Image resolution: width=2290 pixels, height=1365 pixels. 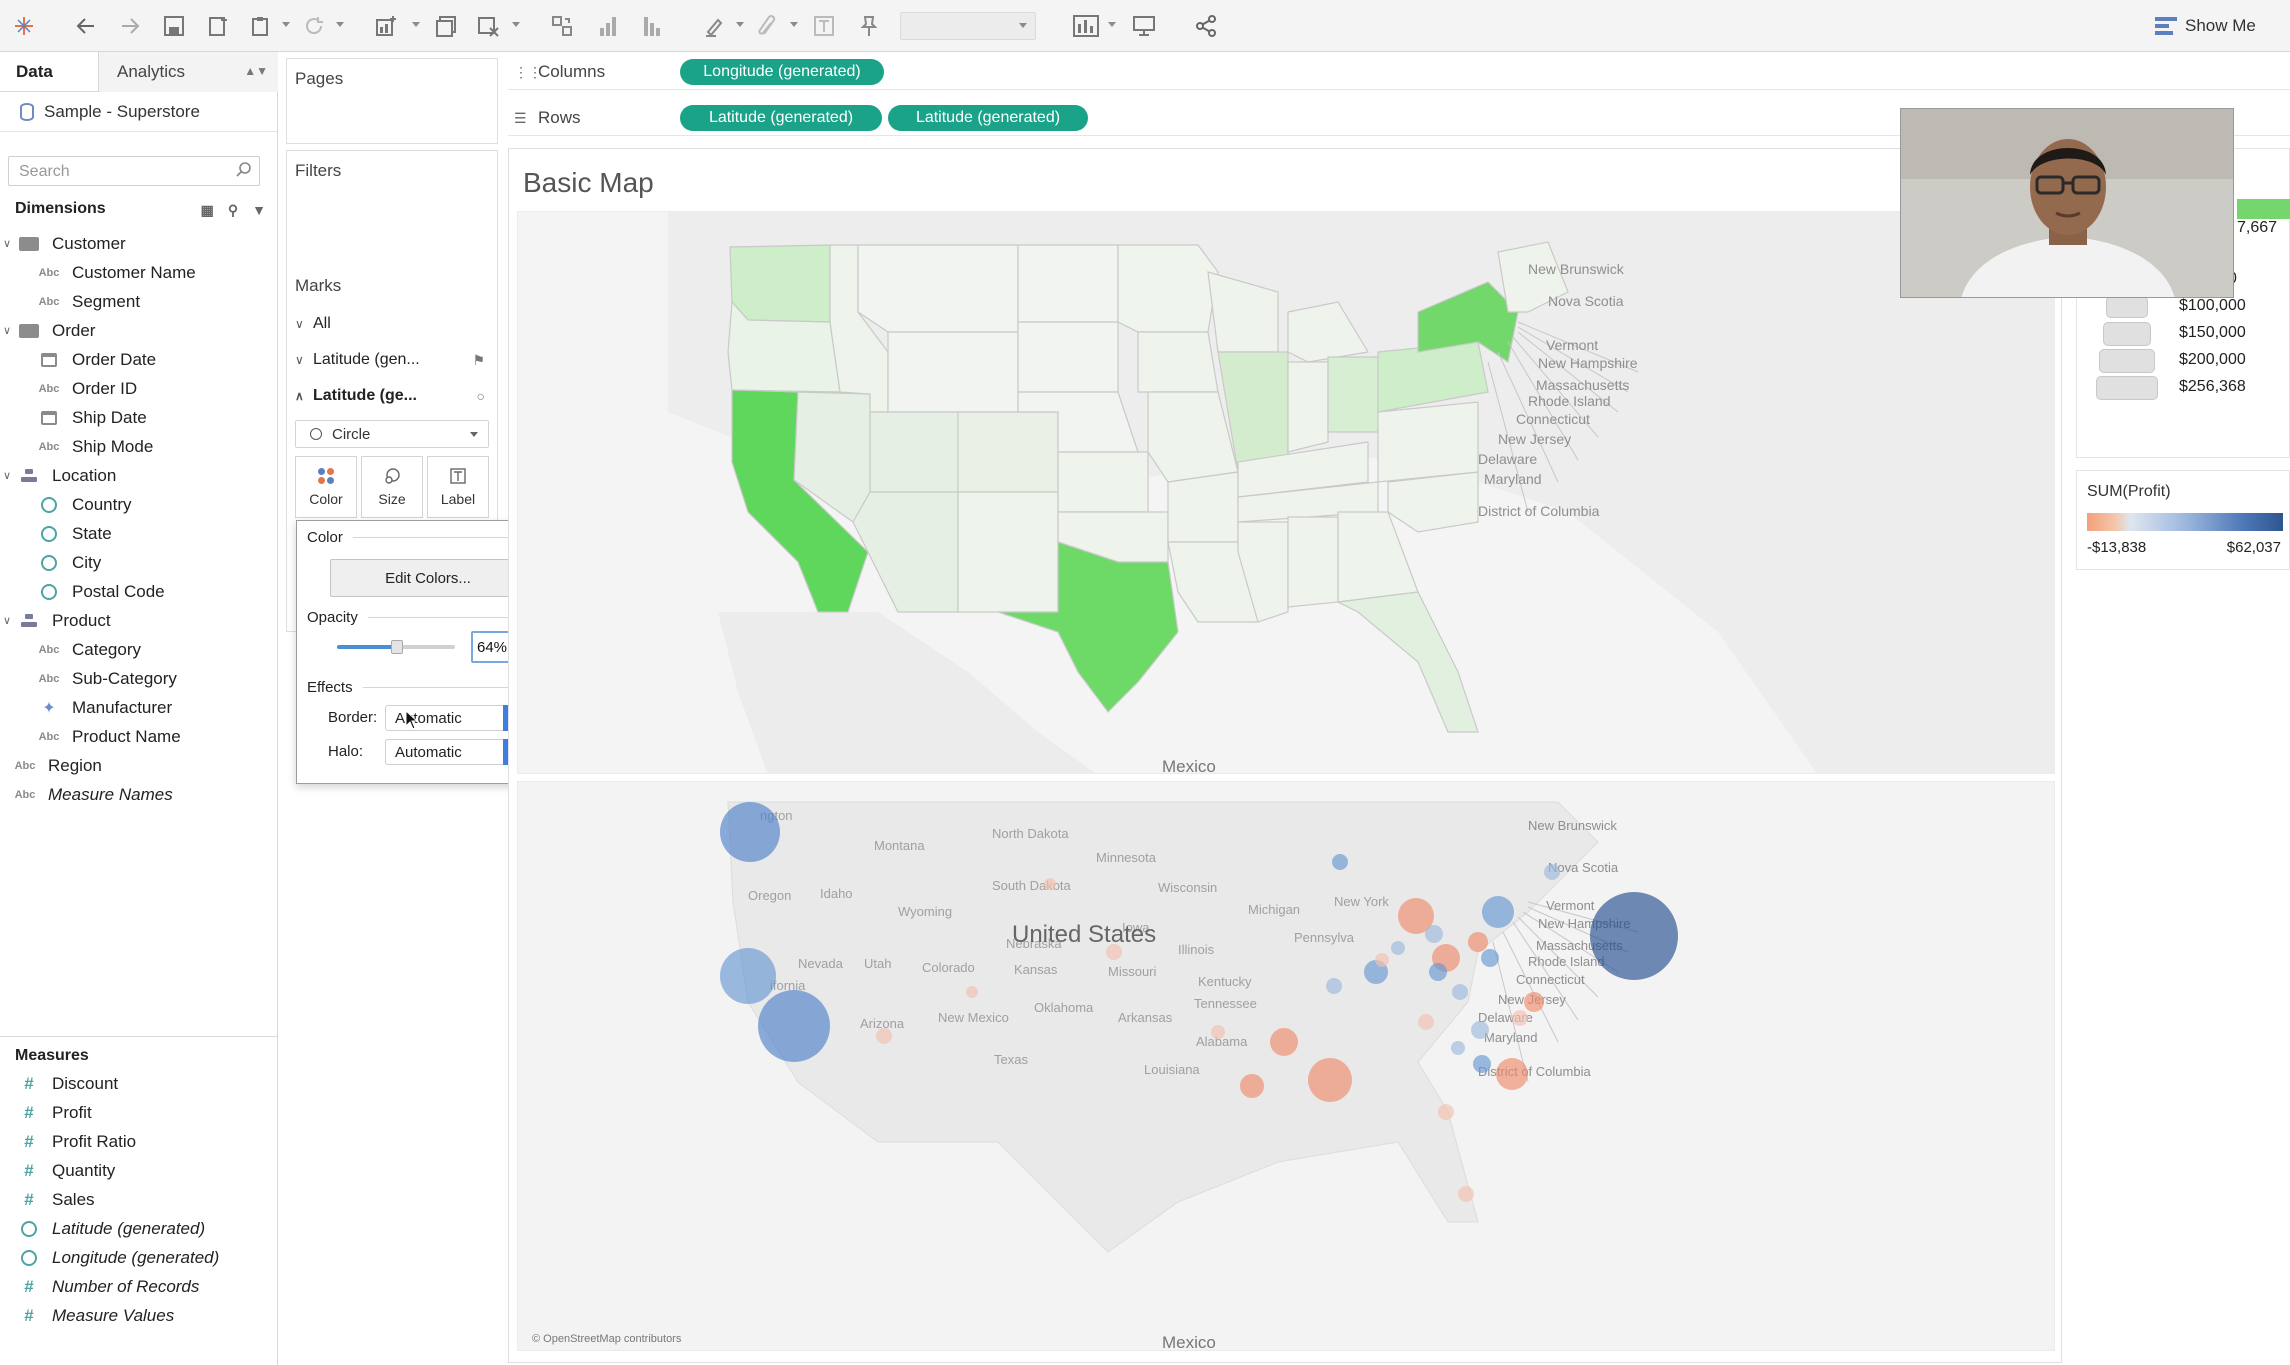 I want to click on pin-icon, so click(x=868, y=26).